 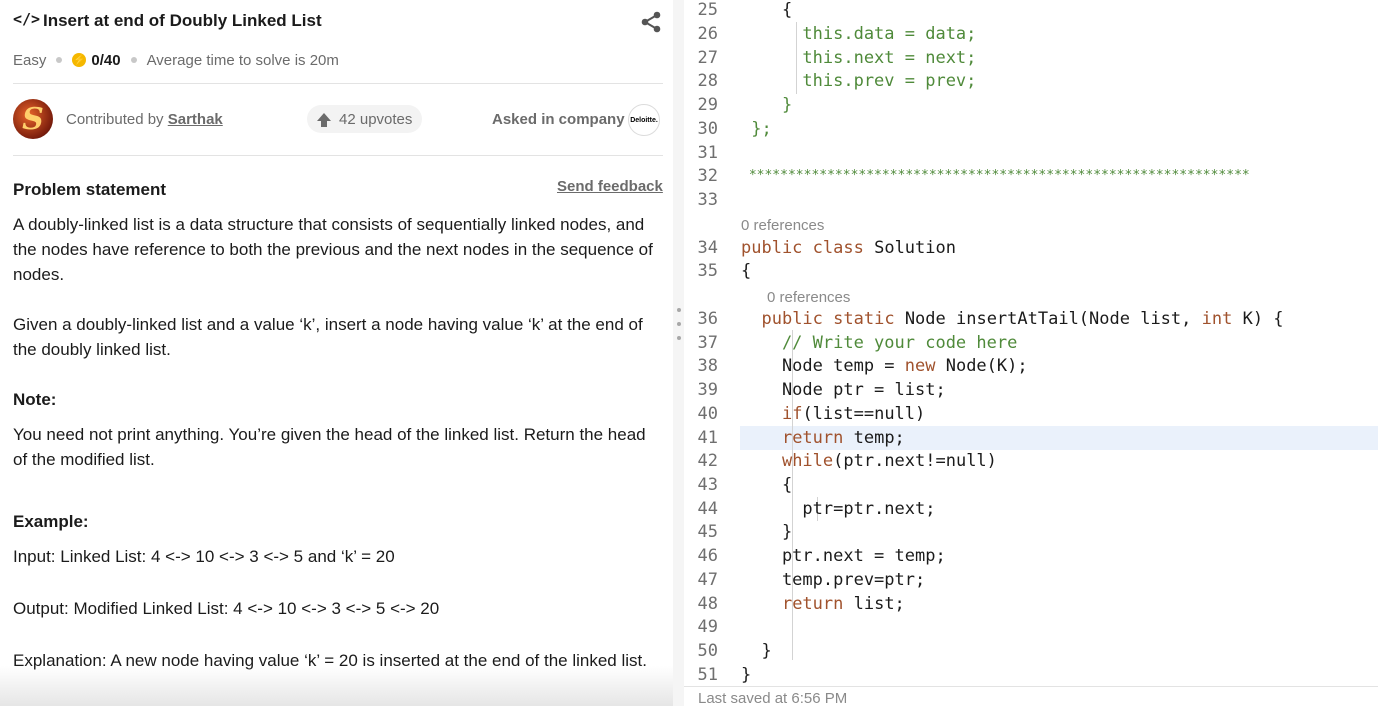 I want to click on panel-splitter, so click(x=678, y=353).